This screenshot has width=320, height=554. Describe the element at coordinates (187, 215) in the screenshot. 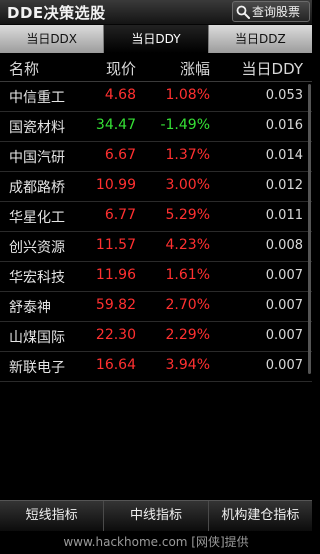

I see `stock-change: 5.29%` at that location.